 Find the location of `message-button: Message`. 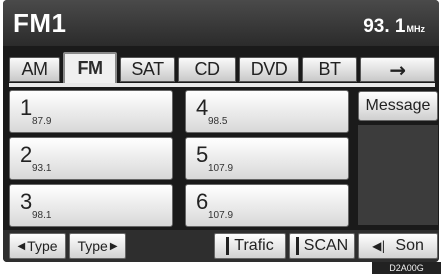

message-button: Message is located at coordinates (398, 106).